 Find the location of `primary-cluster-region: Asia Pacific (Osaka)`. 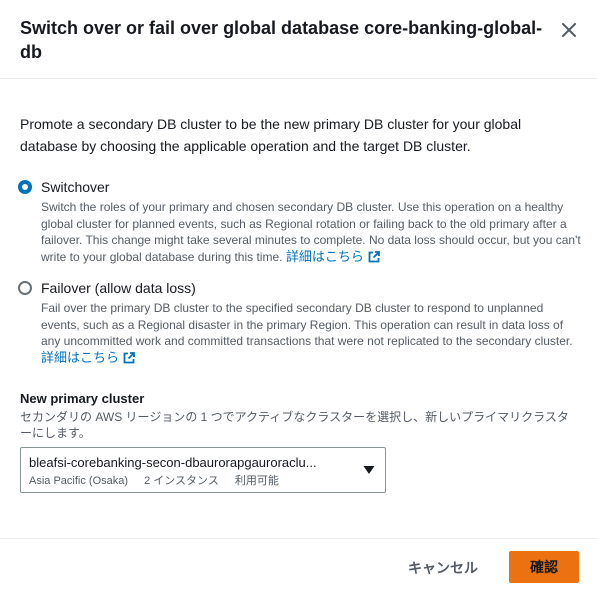

primary-cluster-region: Asia Pacific (Osaka) is located at coordinates (79, 481).